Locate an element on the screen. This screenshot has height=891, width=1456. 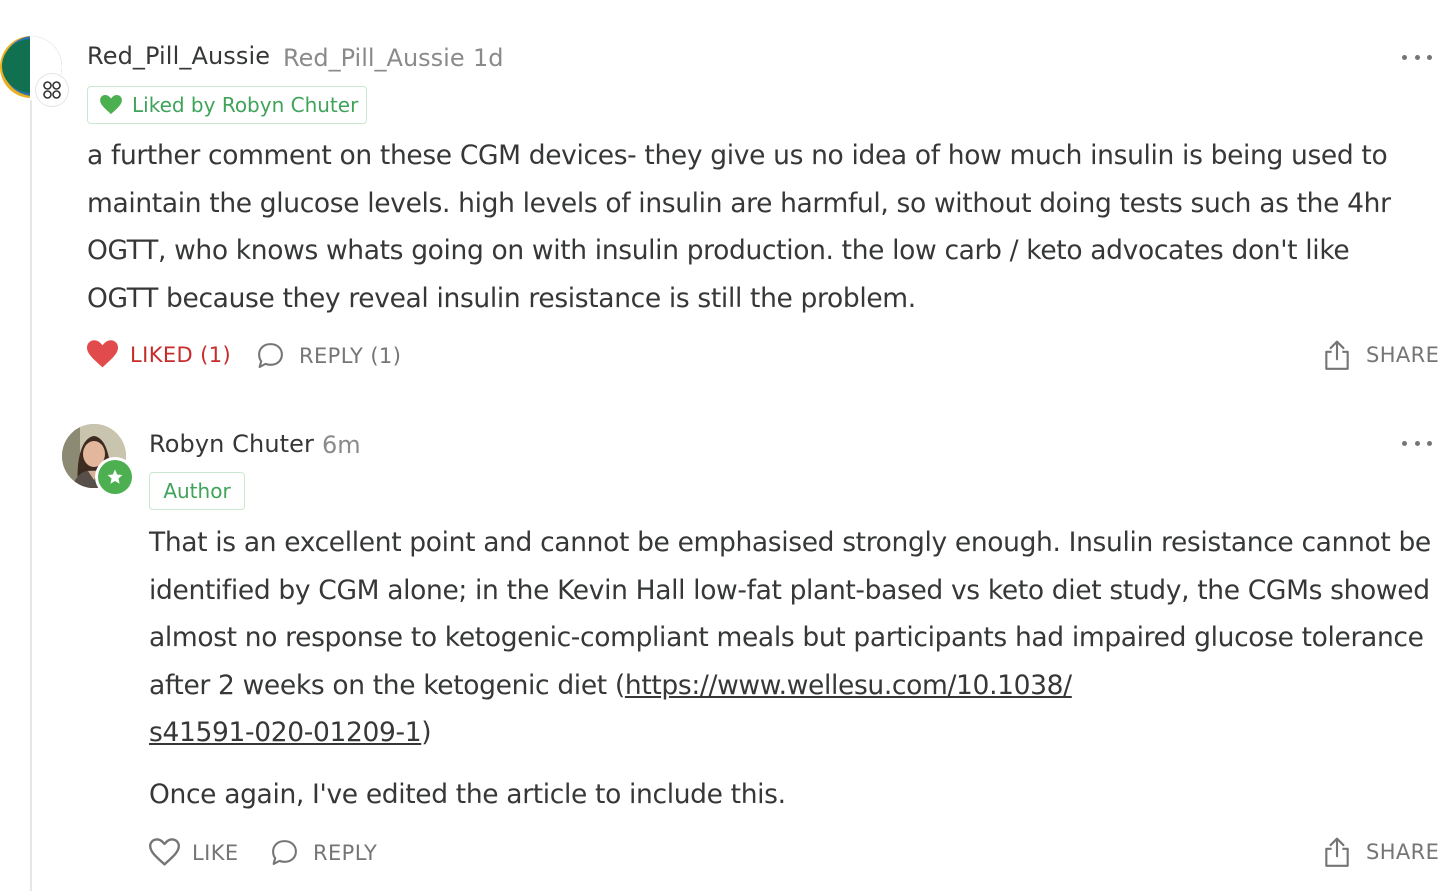
comment-author-name: Red_Pill_Aussie is located at coordinates (178, 56).